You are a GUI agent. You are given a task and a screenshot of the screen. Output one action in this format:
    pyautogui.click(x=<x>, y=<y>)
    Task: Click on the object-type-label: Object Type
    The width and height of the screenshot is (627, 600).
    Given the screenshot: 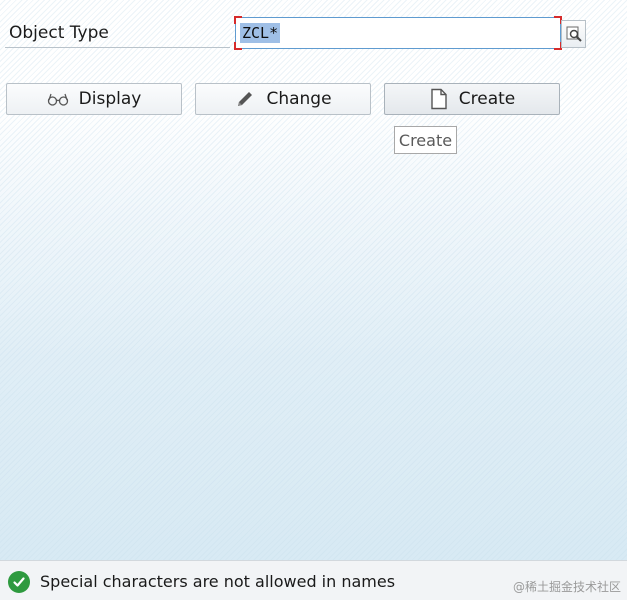 What is the action you would take?
    pyautogui.click(x=59, y=33)
    